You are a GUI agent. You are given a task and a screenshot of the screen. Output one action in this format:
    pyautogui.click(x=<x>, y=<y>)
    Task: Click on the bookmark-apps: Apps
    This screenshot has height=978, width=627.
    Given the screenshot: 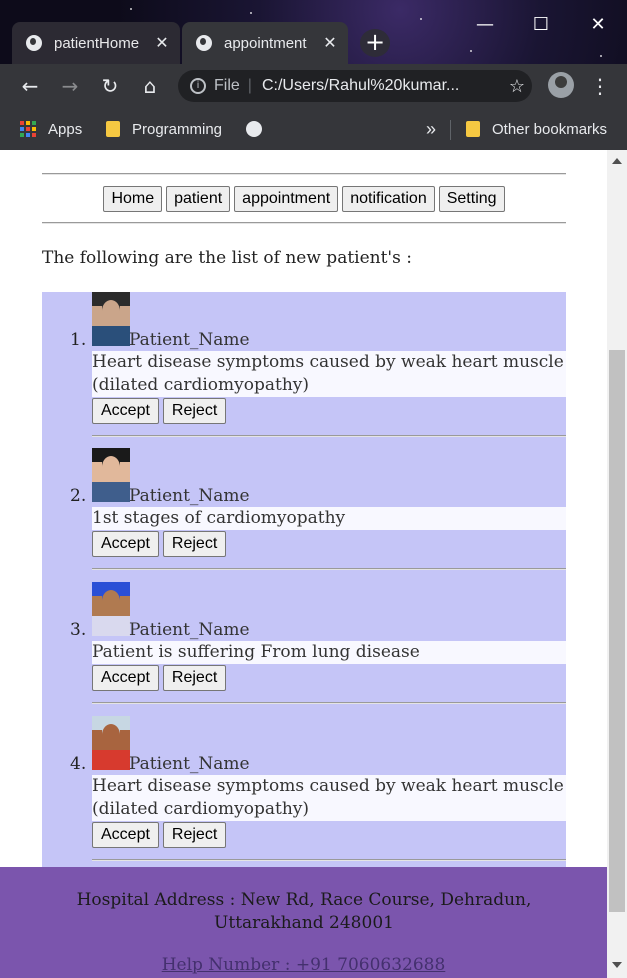 What is the action you would take?
    pyautogui.click(x=51, y=129)
    